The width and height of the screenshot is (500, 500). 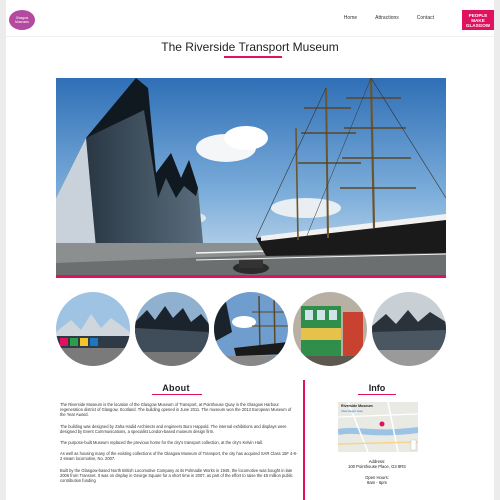 I want to click on thumbnail-tall-ship, so click(x=251, y=329).